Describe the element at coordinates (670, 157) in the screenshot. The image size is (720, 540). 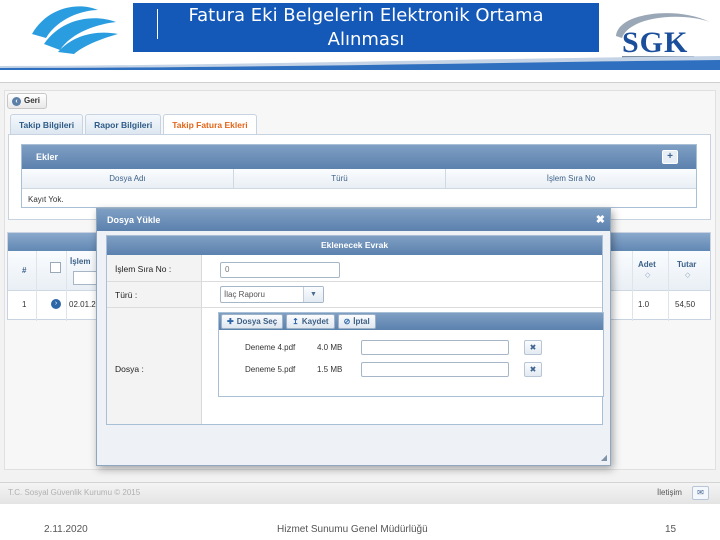
I see `plus-icon: +` at that location.